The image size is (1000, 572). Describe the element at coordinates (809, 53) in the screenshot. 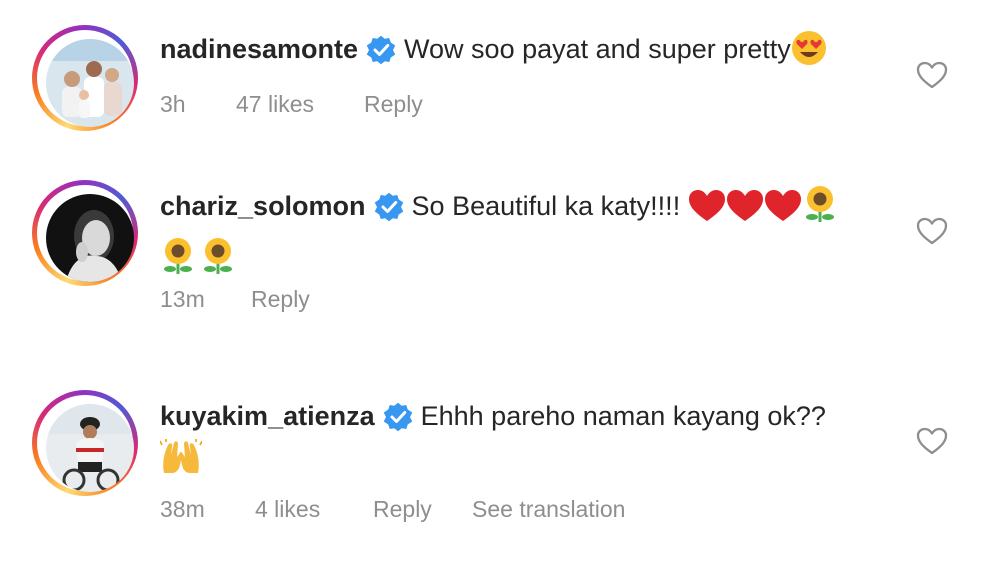

I see `heart-eyes-emoji-icon` at that location.